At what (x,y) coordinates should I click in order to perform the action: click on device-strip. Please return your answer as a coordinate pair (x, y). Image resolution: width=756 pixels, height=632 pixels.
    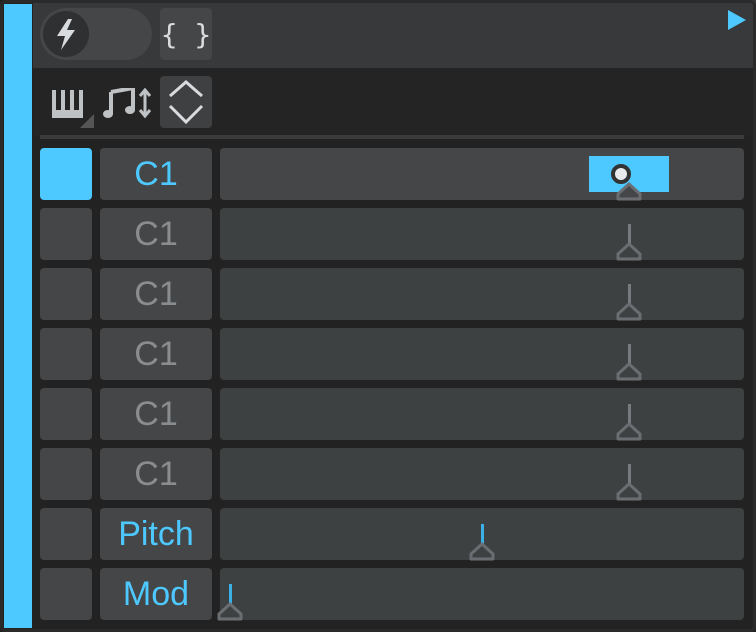
    Looking at the image, I should click on (18, 316).